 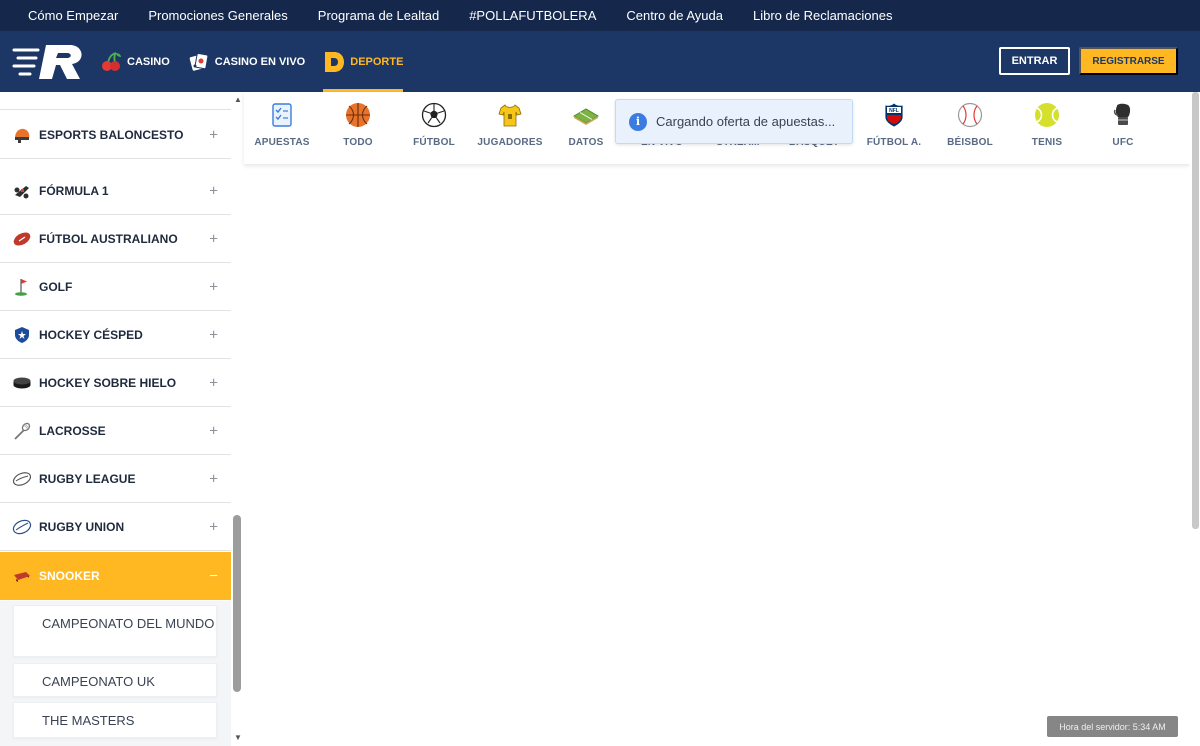 What do you see at coordinates (115, 431) in the screenshot?
I see `sidebar-item-lacrosse: LACROSSE +` at bounding box center [115, 431].